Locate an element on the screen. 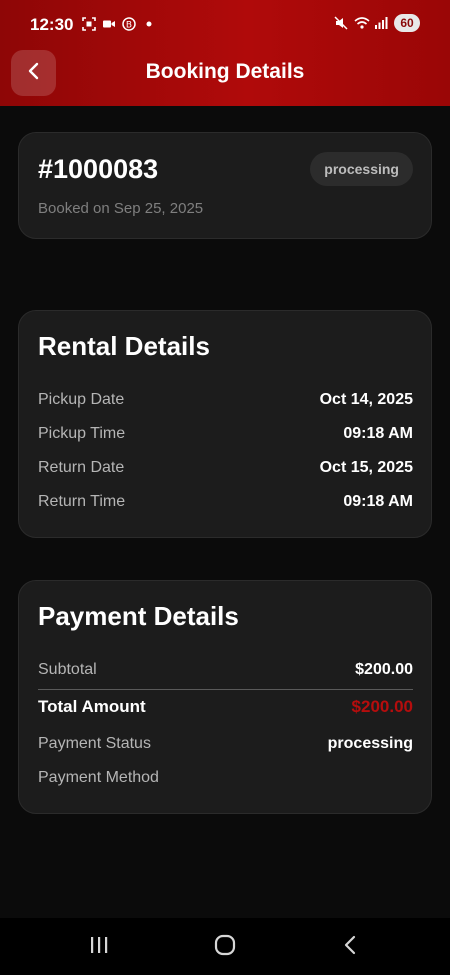 The image size is (450, 975). signal-icon is located at coordinates (381, 23).